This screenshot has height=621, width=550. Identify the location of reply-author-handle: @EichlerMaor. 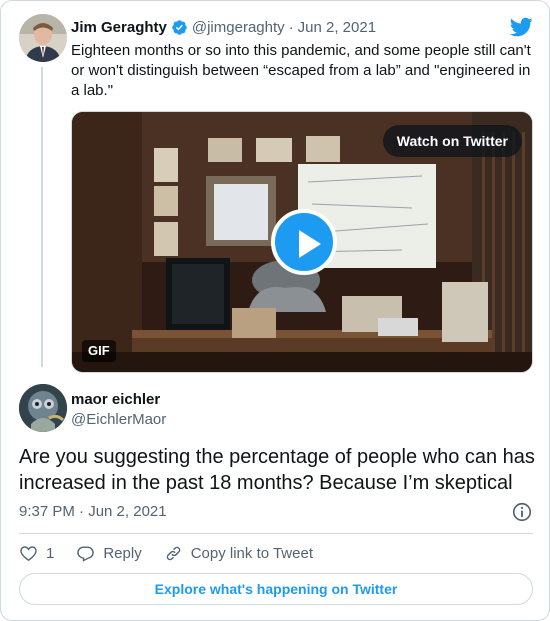
(118, 419).